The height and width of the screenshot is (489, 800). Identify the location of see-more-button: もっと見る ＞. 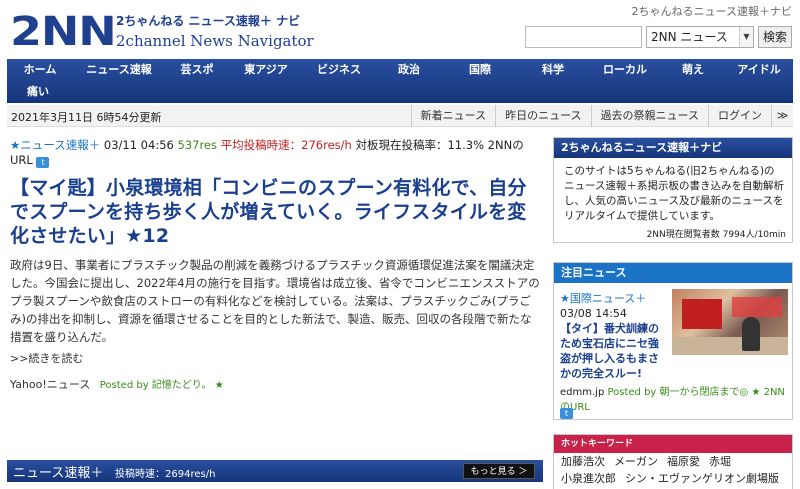
(499, 471).